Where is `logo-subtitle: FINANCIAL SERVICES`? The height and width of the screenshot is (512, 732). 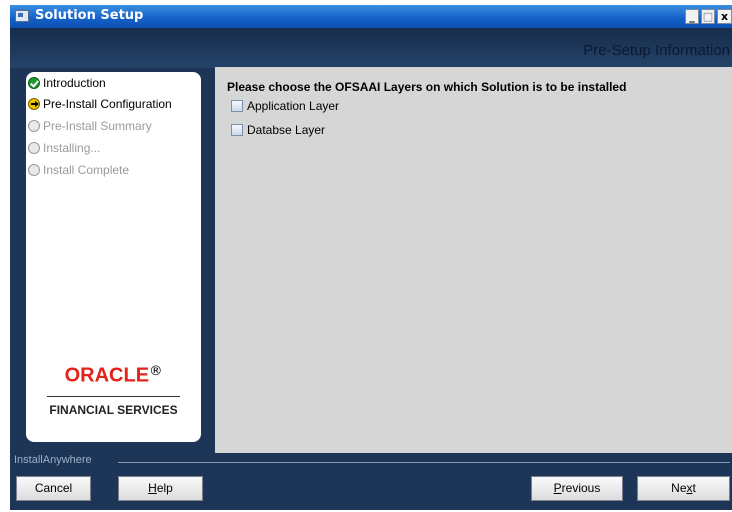
logo-subtitle: FINANCIAL SERVICES is located at coordinates (113, 410).